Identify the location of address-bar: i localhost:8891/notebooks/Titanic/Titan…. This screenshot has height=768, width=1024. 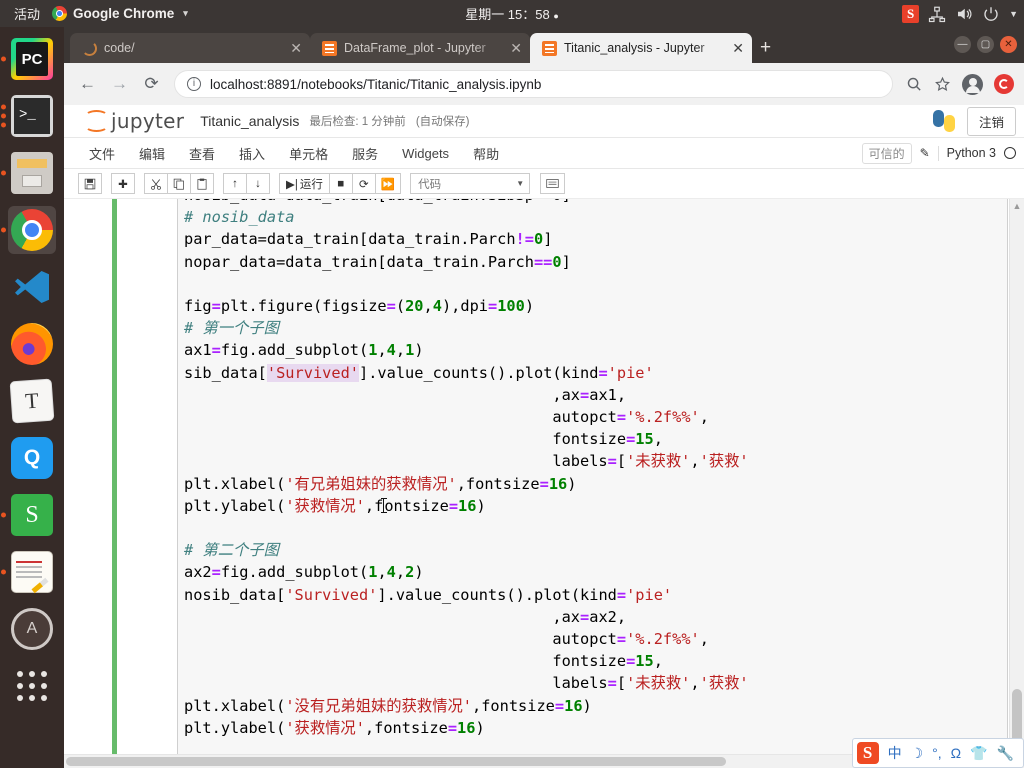
(533, 84).